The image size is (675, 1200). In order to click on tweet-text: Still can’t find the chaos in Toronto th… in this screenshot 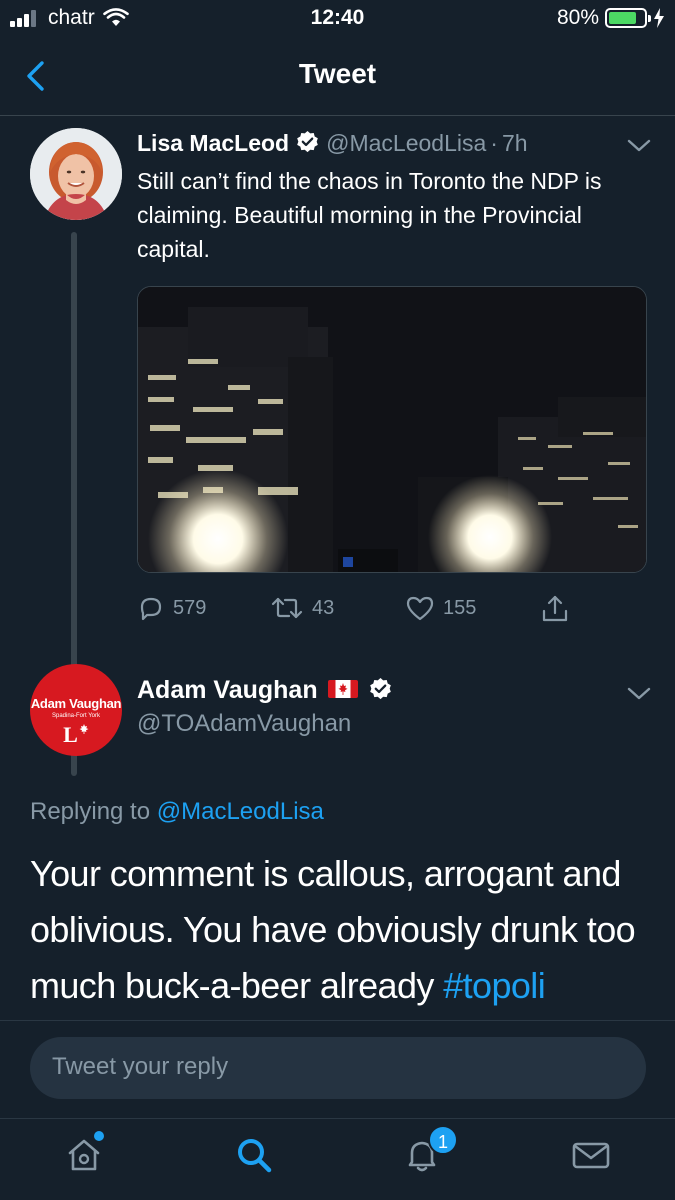, I will do `click(369, 215)`.